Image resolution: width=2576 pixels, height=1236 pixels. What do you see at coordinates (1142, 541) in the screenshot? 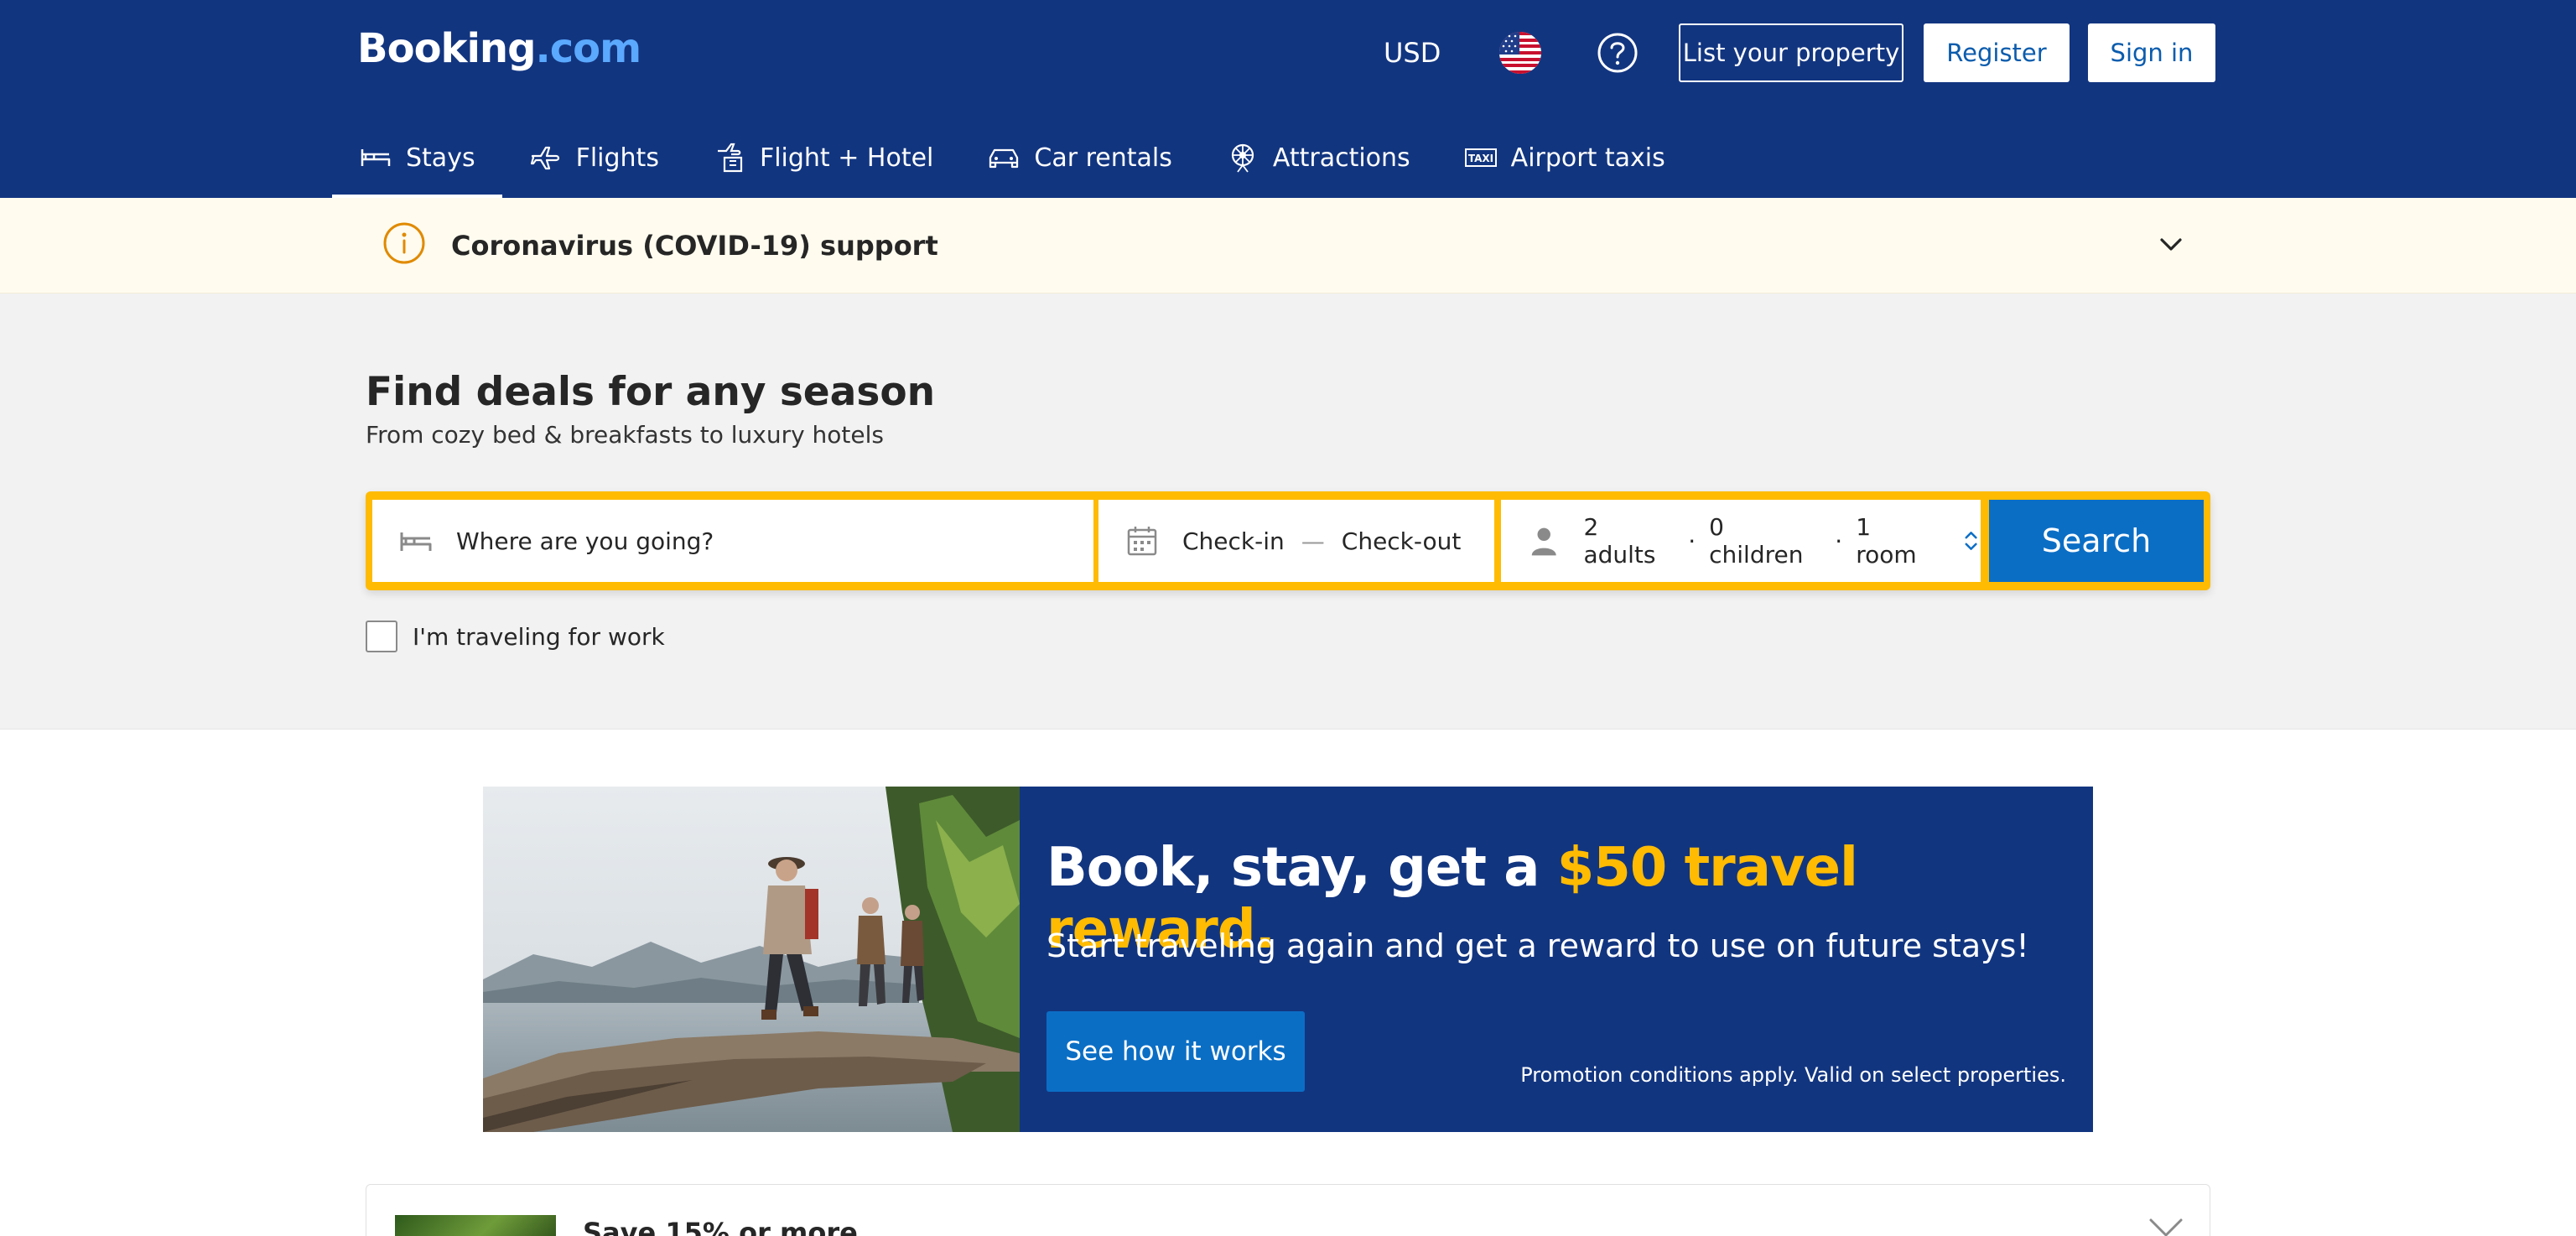
I see `calendar-icon` at bounding box center [1142, 541].